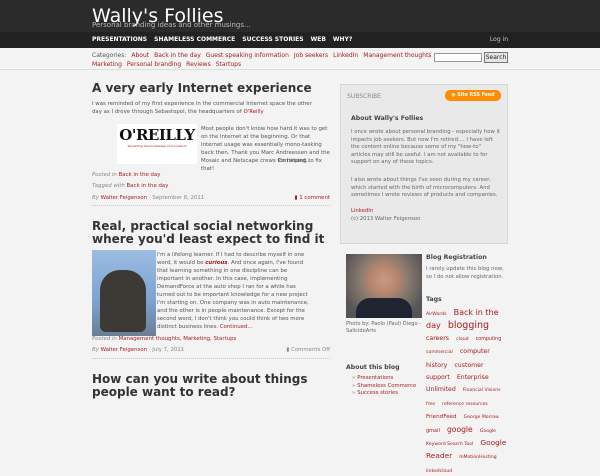 The image size is (600, 476). Describe the element at coordinates (194, 39) in the screenshot. I see `nav-shameless-commerce: SHAMELESS COMMERCE` at that location.